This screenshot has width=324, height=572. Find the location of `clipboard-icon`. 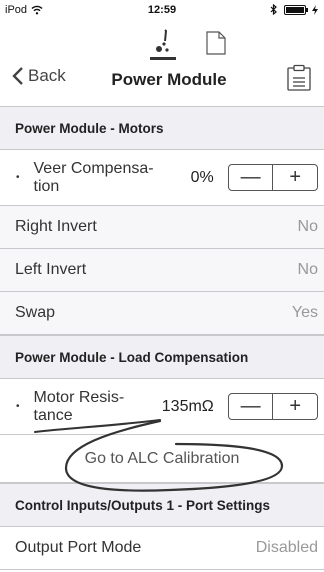

clipboard-icon is located at coordinates (299, 77).